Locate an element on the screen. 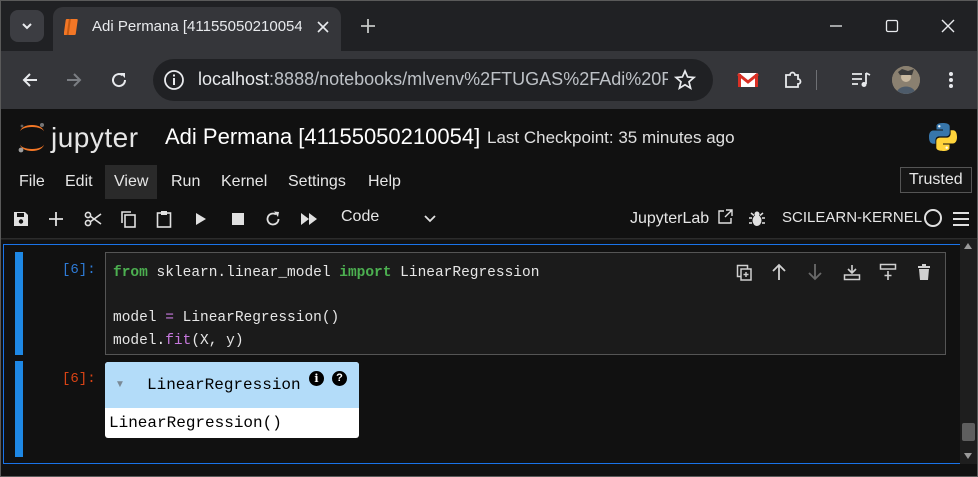 This screenshot has height=477, width=978. save-icon is located at coordinates (21, 219).